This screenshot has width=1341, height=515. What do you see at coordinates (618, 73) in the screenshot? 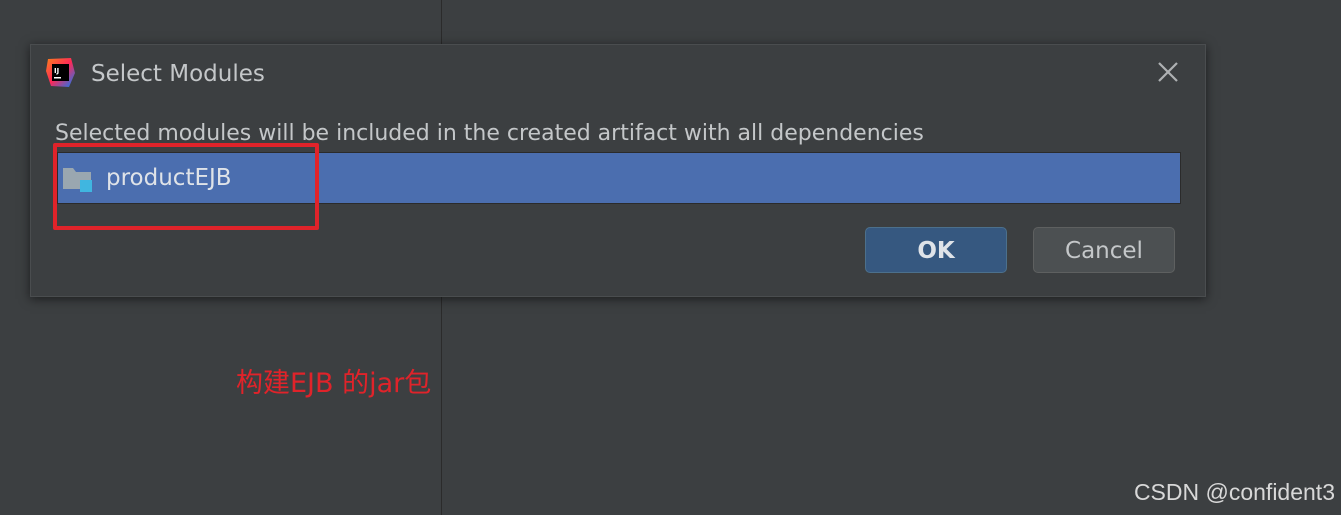
I see `dialog-titlebar: IJ Select Modules` at bounding box center [618, 73].